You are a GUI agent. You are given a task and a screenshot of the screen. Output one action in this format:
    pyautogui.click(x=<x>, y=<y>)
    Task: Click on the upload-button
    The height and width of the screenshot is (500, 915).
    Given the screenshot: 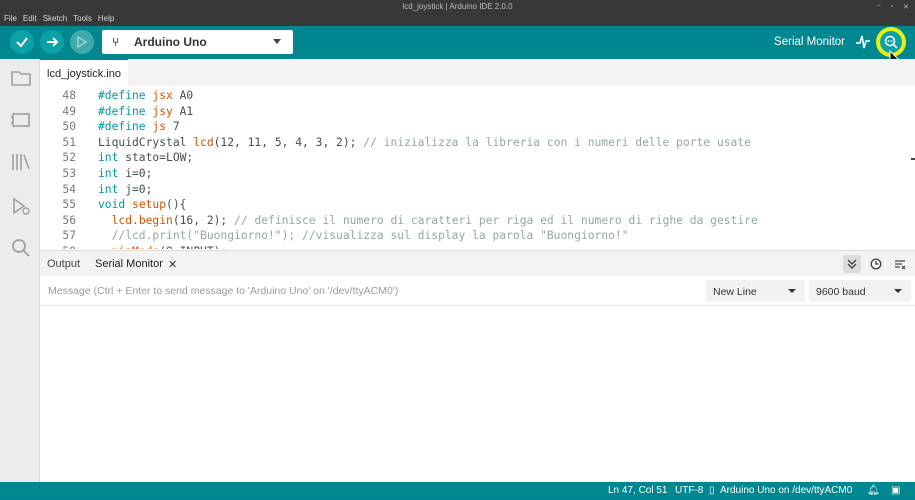 What is the action you would take?
    pyautogui.click(x=52, y=42)
    